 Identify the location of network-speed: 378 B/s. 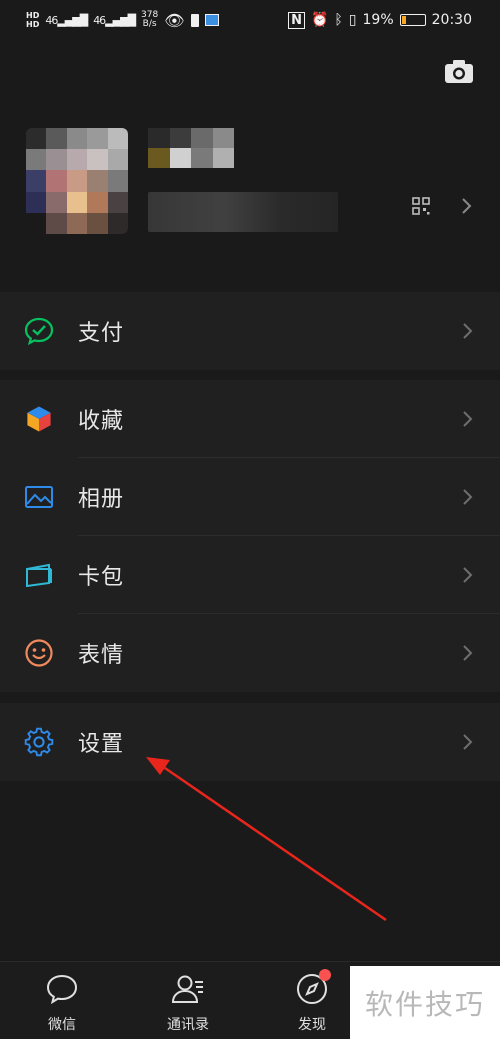
(150, 19).